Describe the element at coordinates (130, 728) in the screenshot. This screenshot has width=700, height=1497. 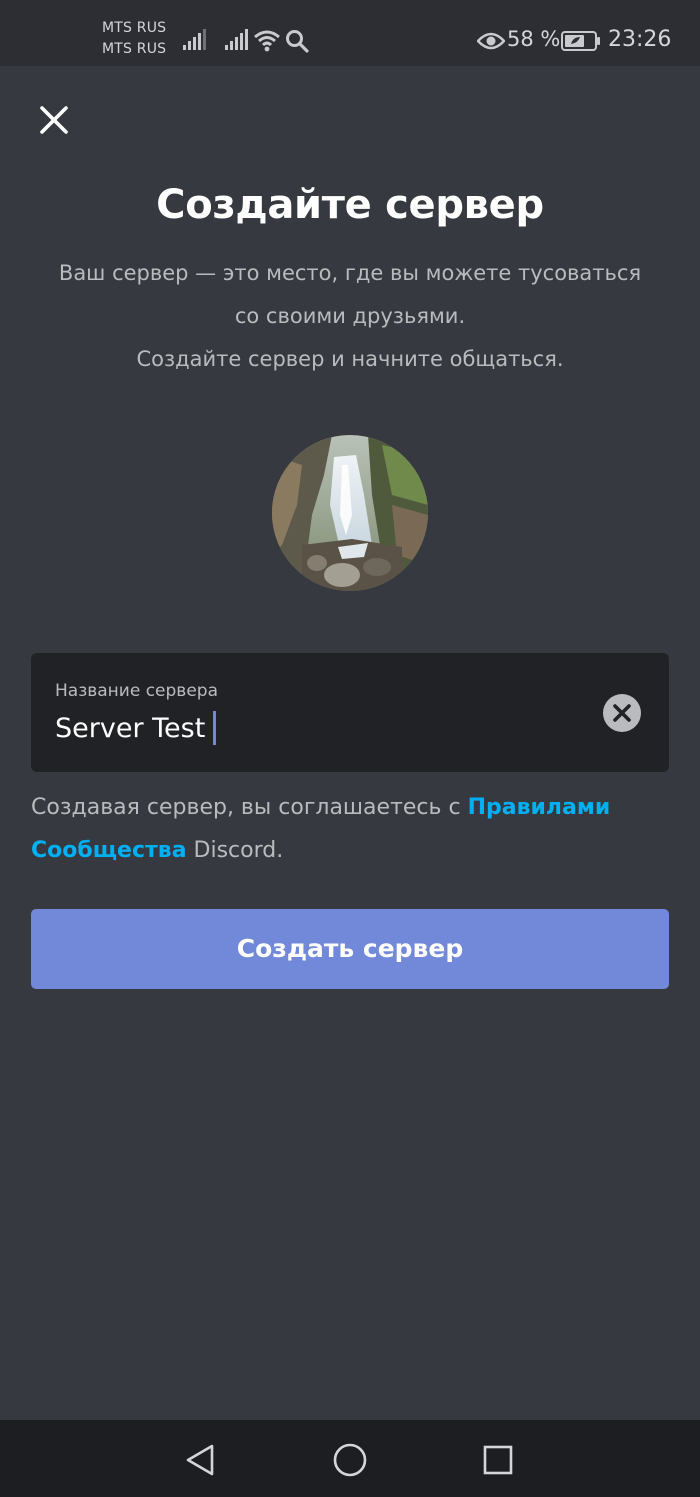
I see `server-name-value: Server Test` at that location.